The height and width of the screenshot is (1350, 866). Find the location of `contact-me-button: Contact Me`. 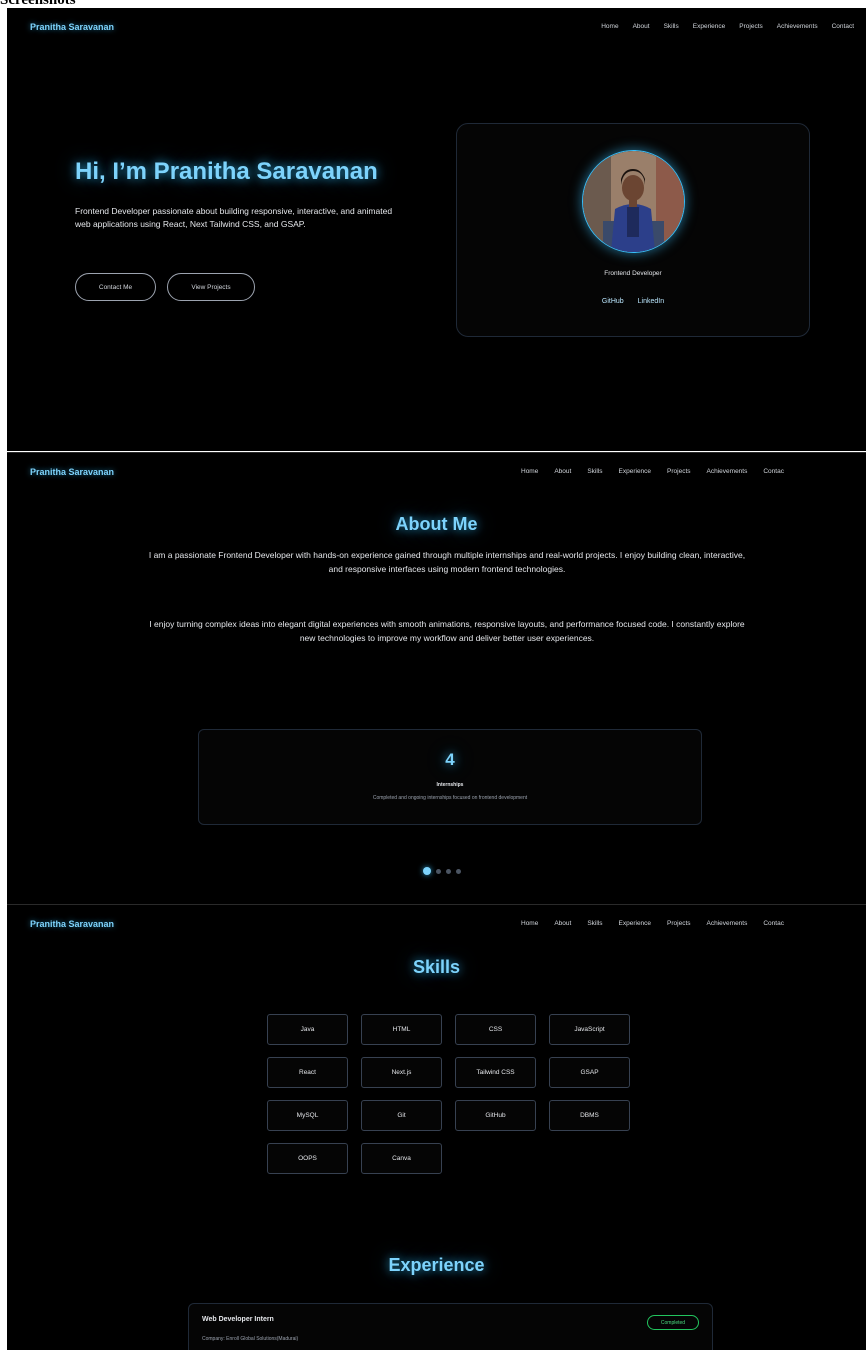

contact-me-button: Contact Me is located at coordinates (115, 287).